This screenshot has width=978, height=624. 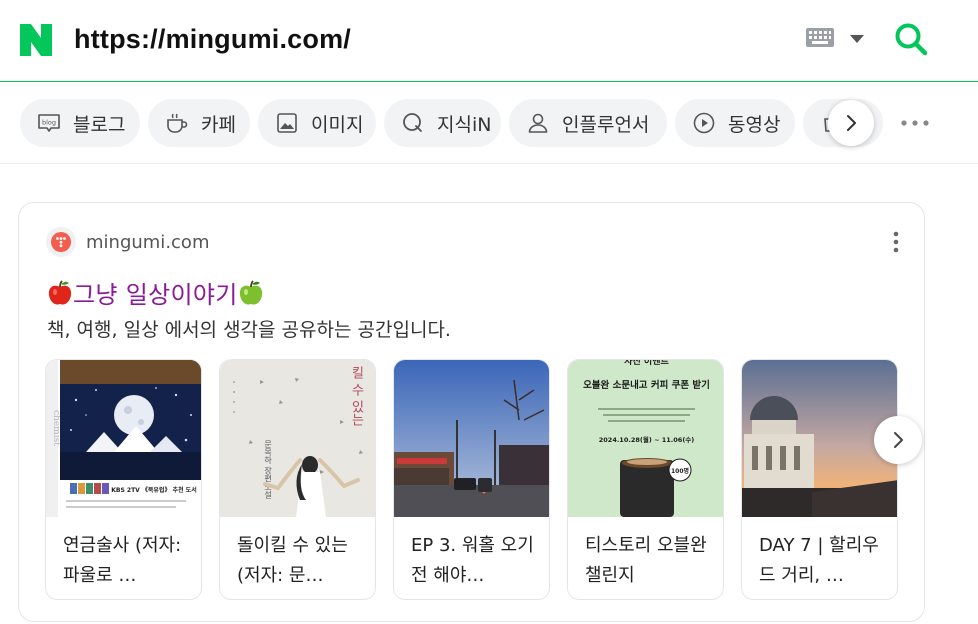 I want to click on tab-label: 이미지, so click(x=337, y=124).